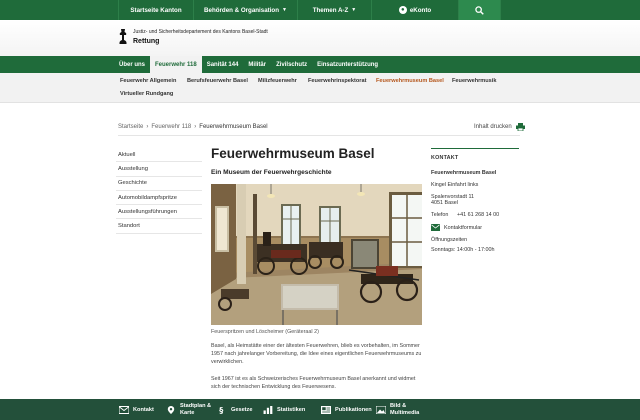 The height and width of the screenshot is (420, 640). I want to click on topbar-themen-az: Themen A-Z ▼, so click(335, 10).